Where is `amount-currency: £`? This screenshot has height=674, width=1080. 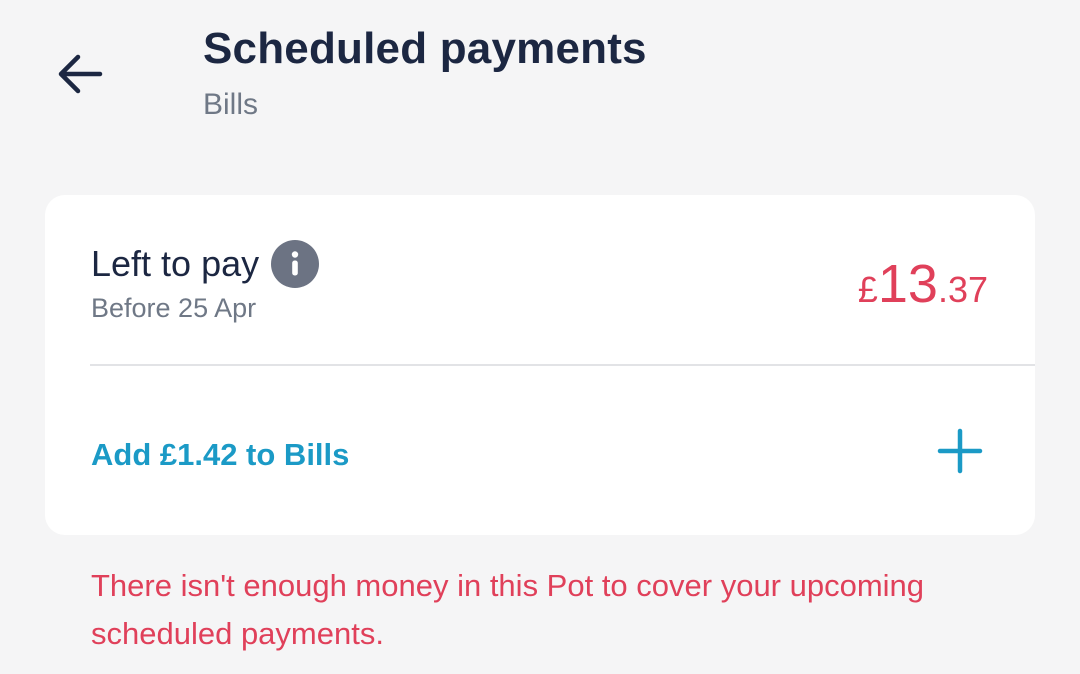 amount-currency: £ is located at coordinates (867, 289).